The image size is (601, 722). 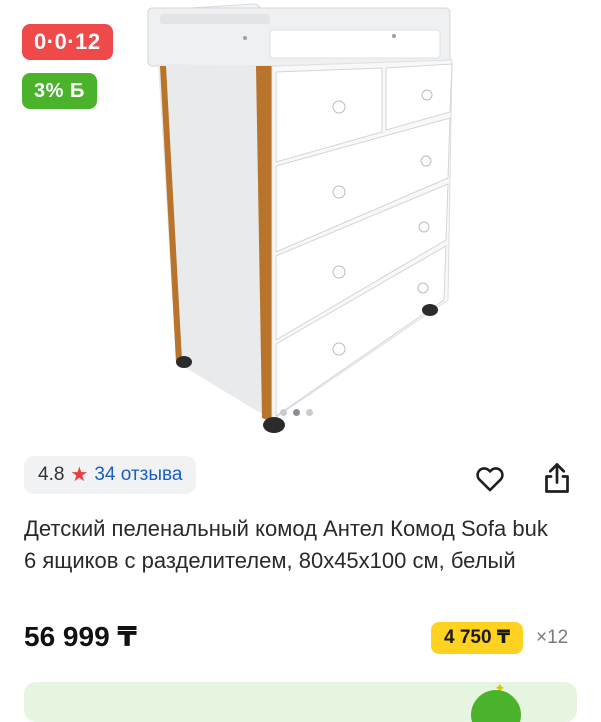 What do you see at coordinates (300, 702) in the screenshot?
I see `promo-banner: ✦` at bounding box center [300, 702].